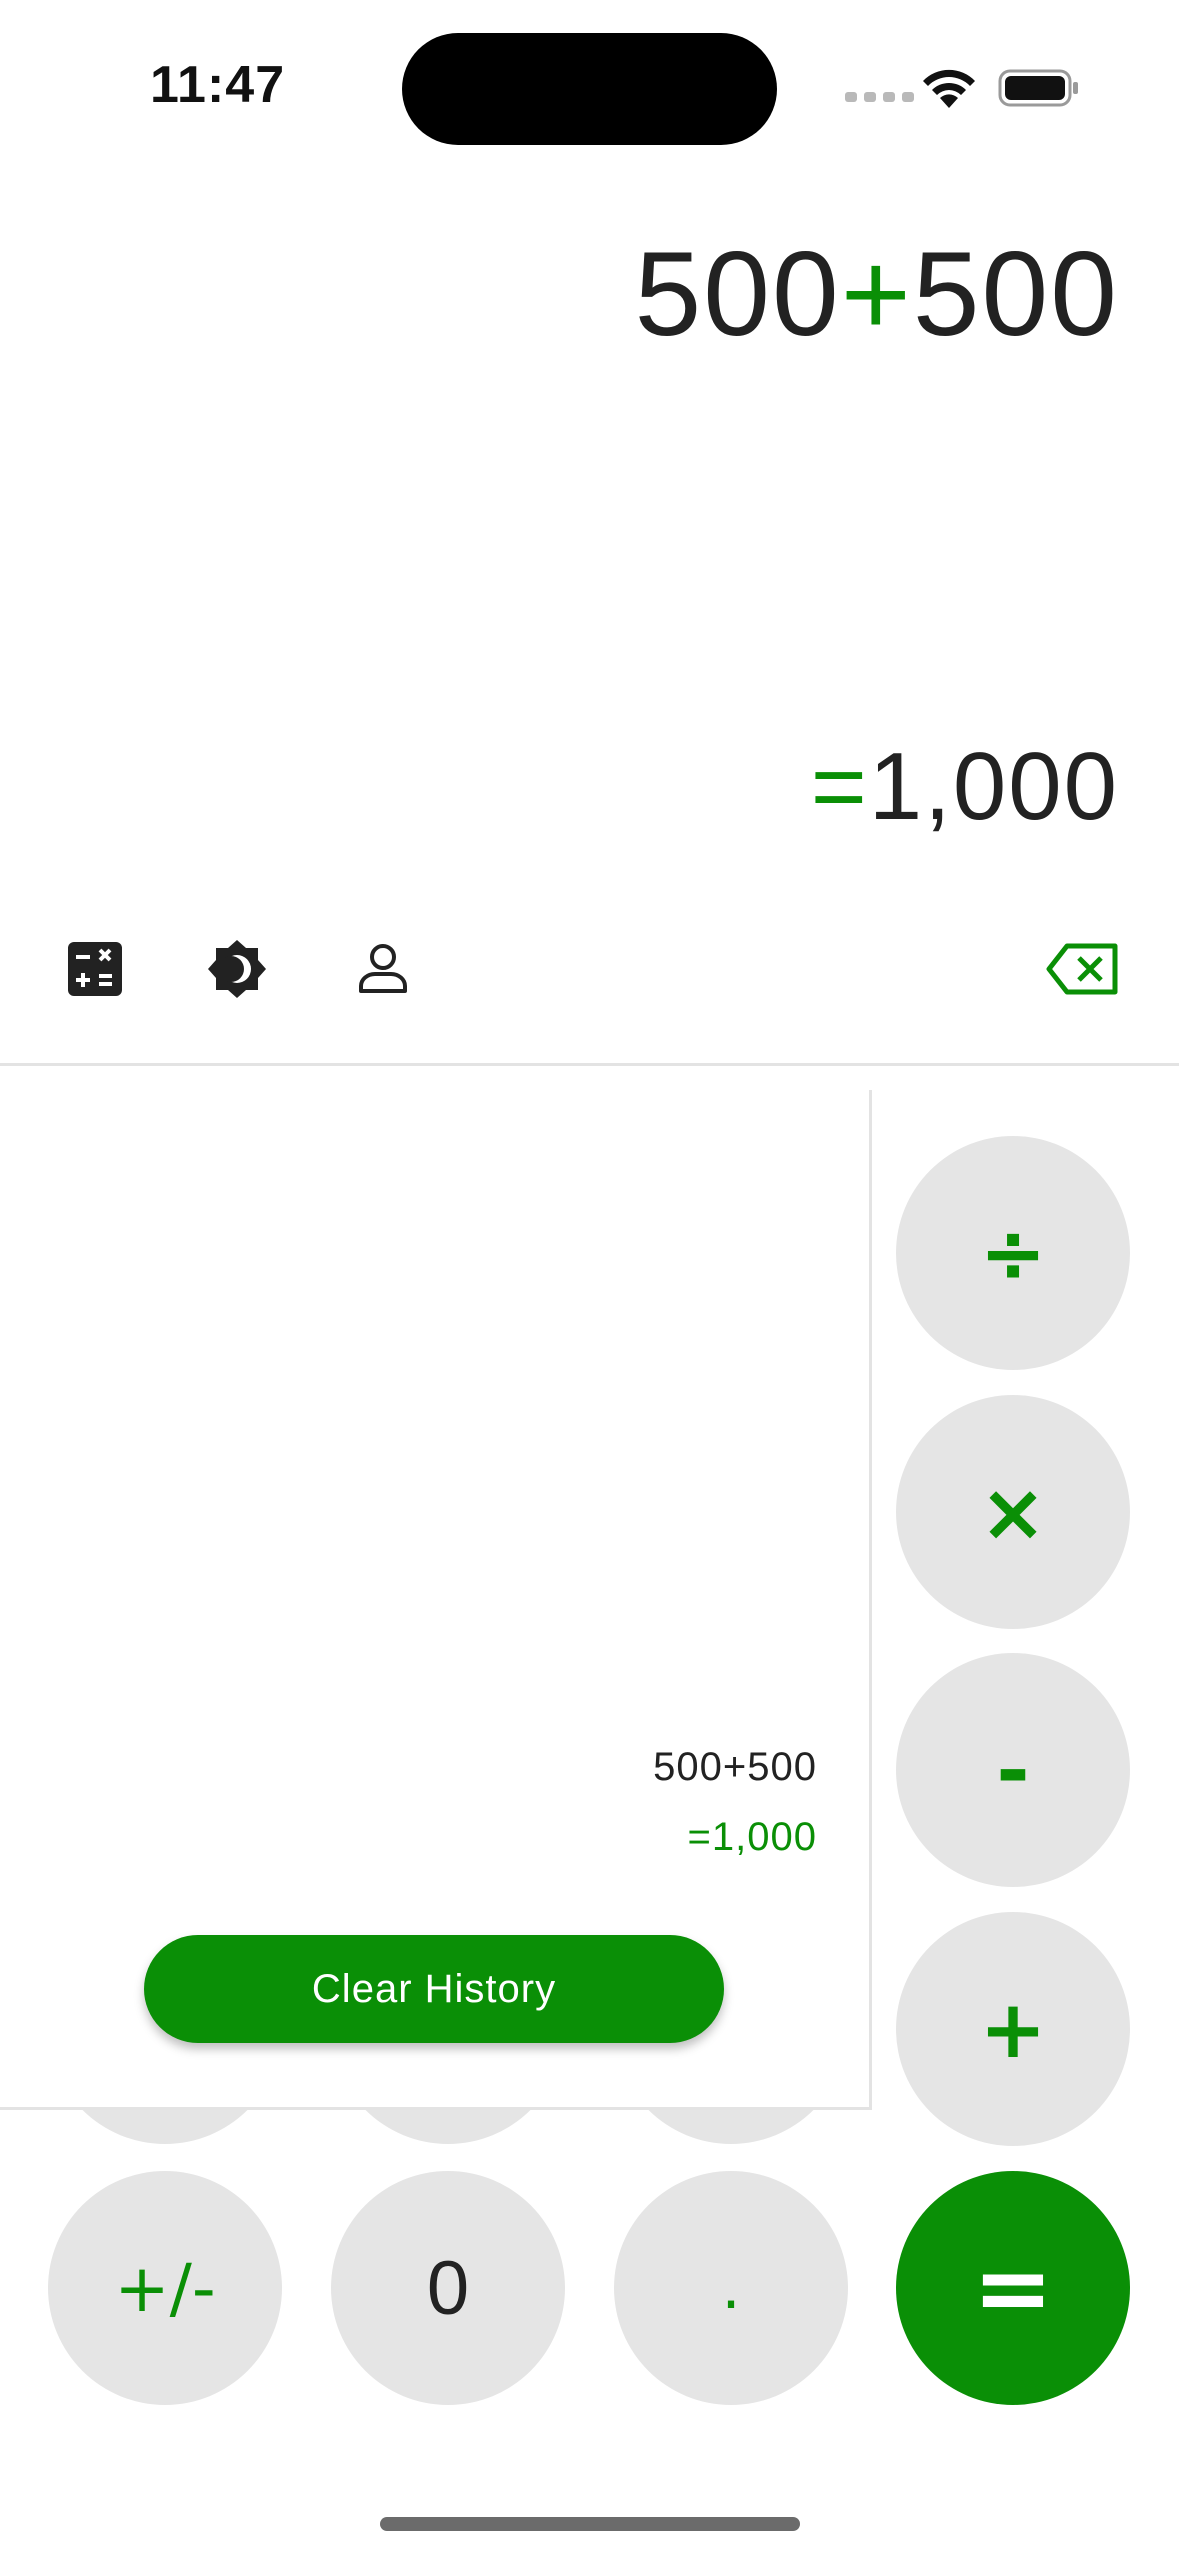  What do you see at coordinates (879, 97) in the screenshot?
I see `cellular-signal-icon` at bounding box center [879, 97].